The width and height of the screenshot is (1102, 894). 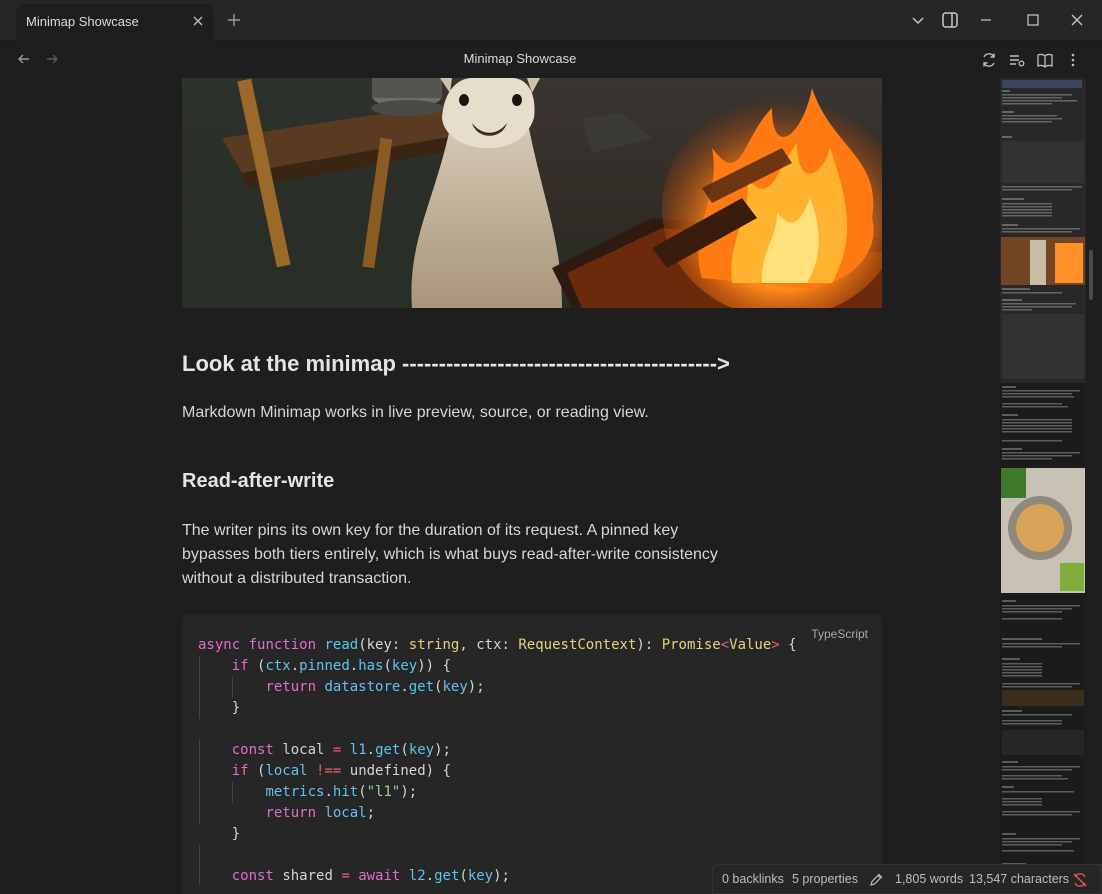 What do you see at coordinates (370, 876) in the screenshot?
I see `code-line: const shared = await l2.get(key);` at bounding box center [370, 876].